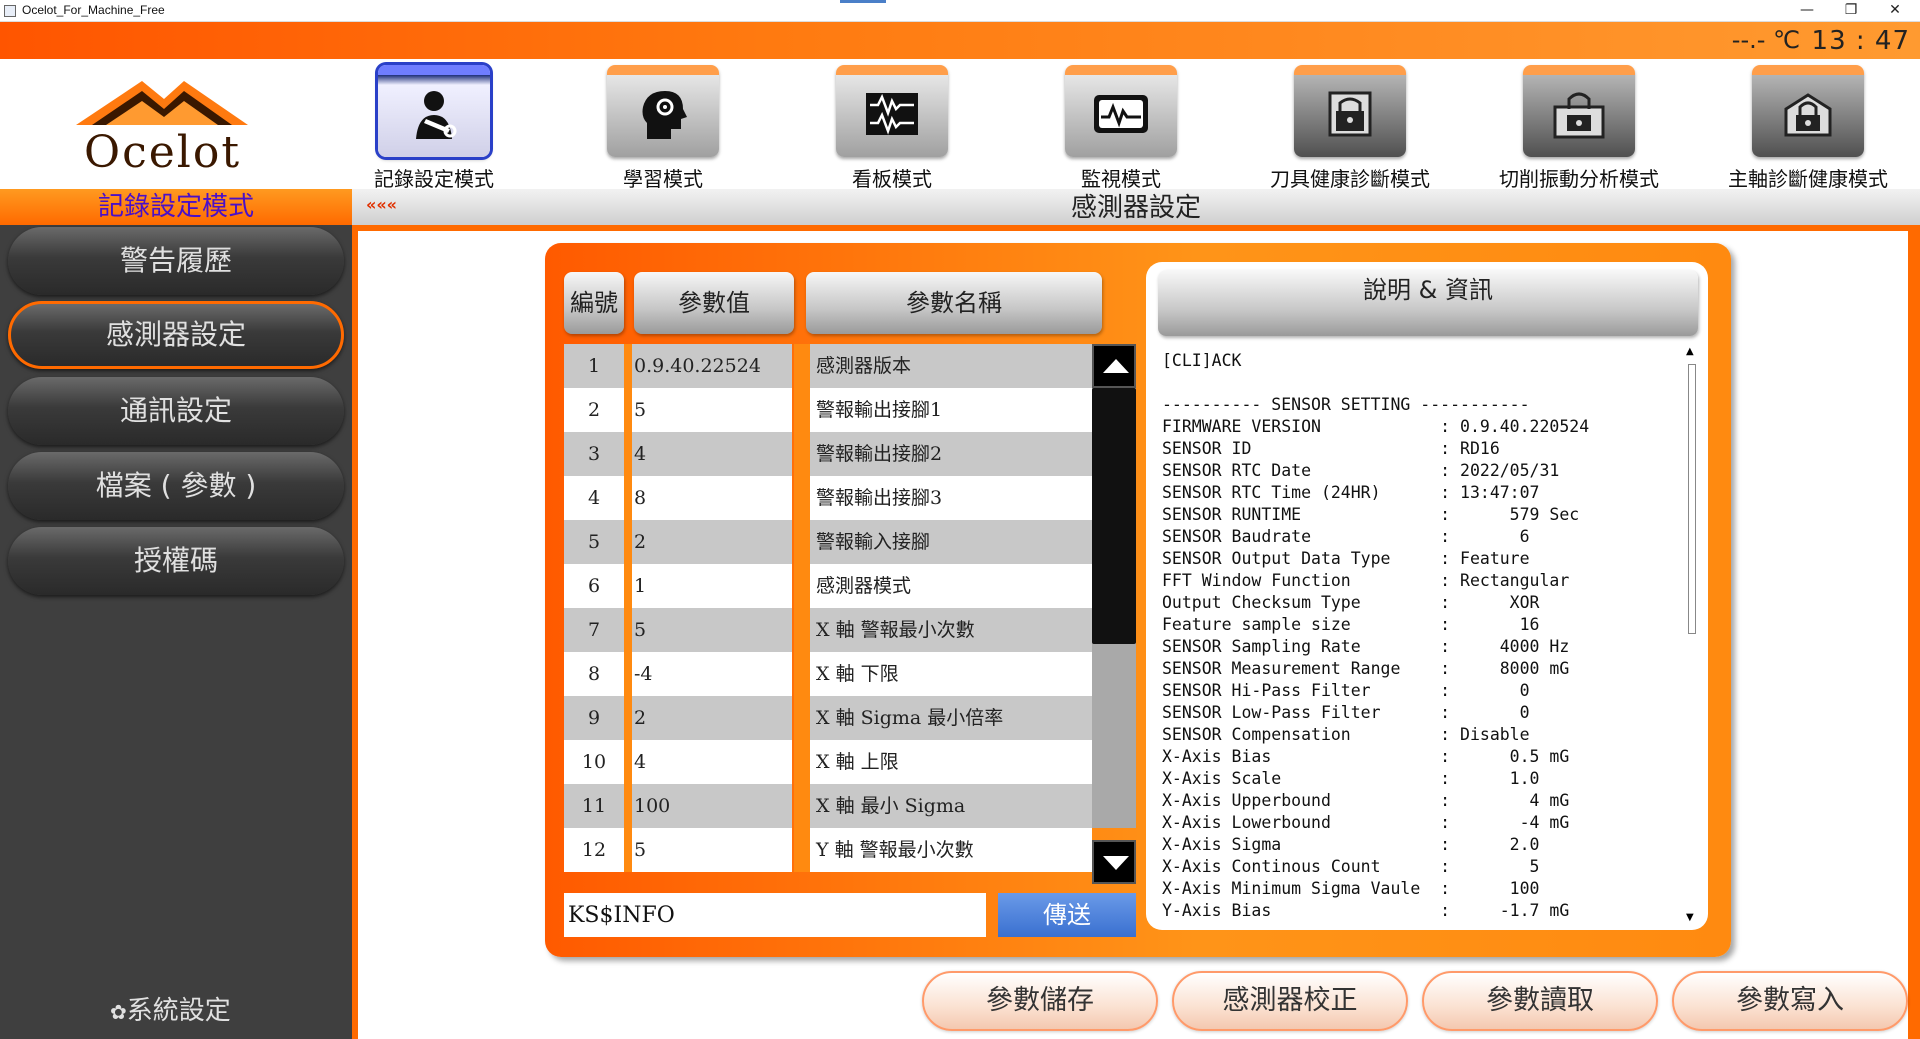  What do you see at coordinates (594, 674) in the screenshot?
I see `cell-id: 8` at bounding box center [594, 674].